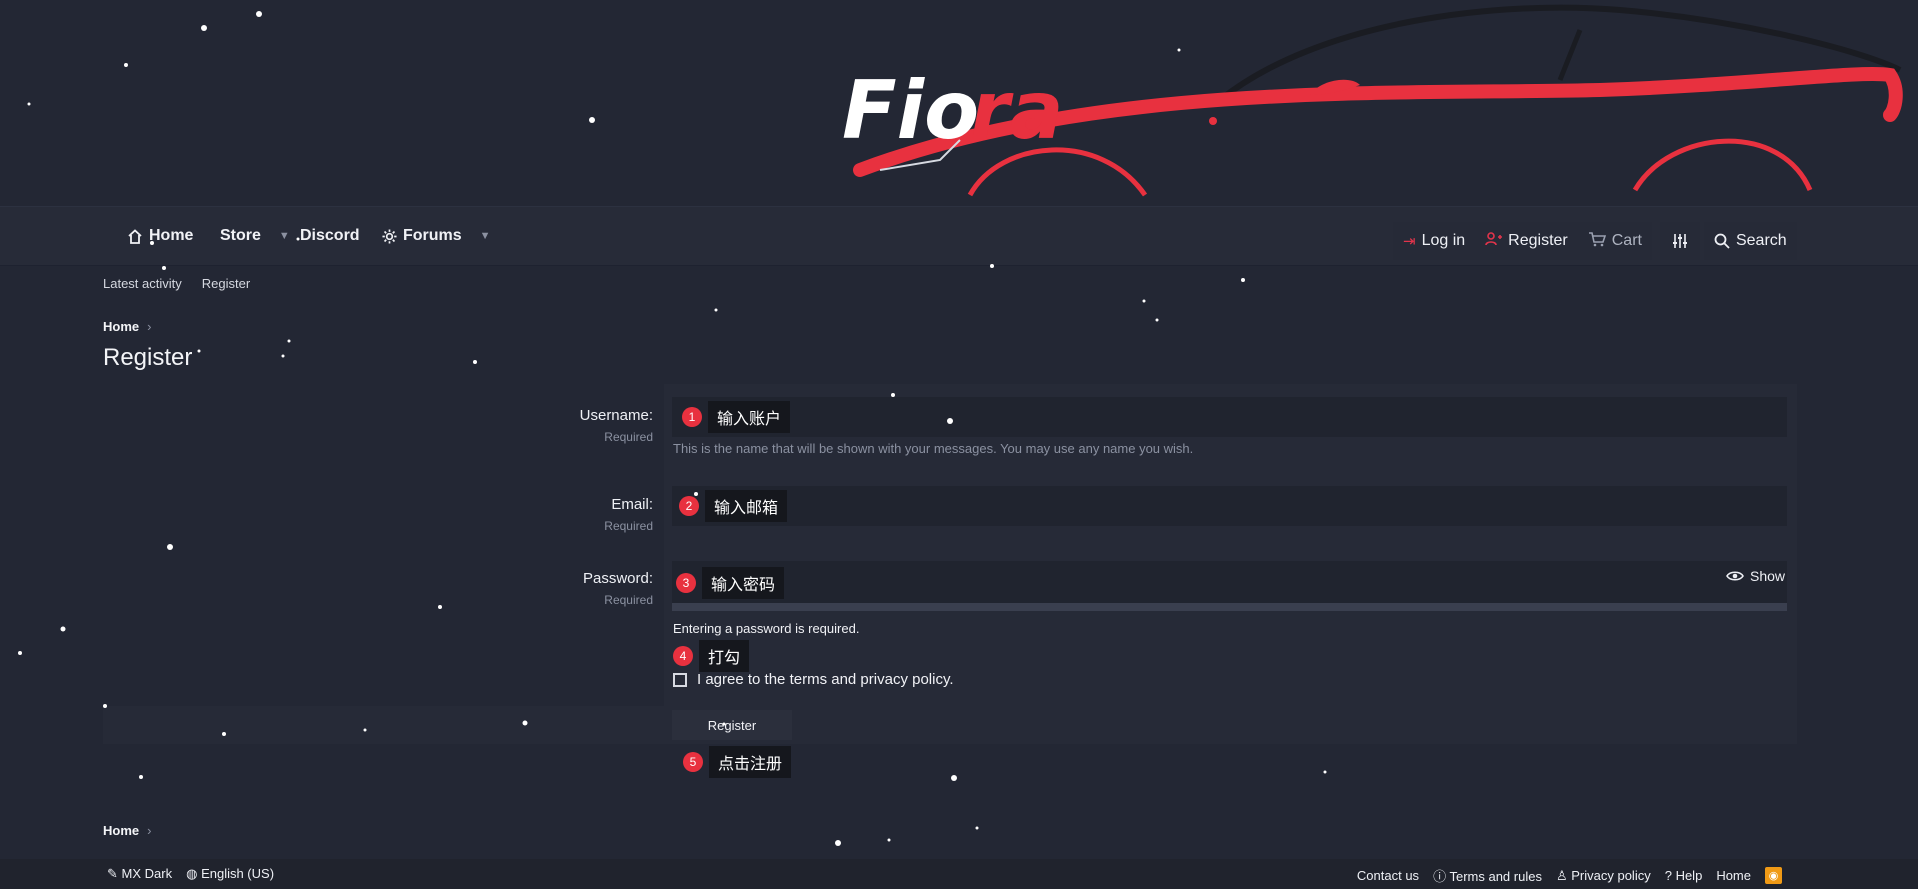  What do you see at coordinates (766, 628) in the screenshot?
I see `password-required-text: Entering a password is required.` at bounding box center [766, 628].